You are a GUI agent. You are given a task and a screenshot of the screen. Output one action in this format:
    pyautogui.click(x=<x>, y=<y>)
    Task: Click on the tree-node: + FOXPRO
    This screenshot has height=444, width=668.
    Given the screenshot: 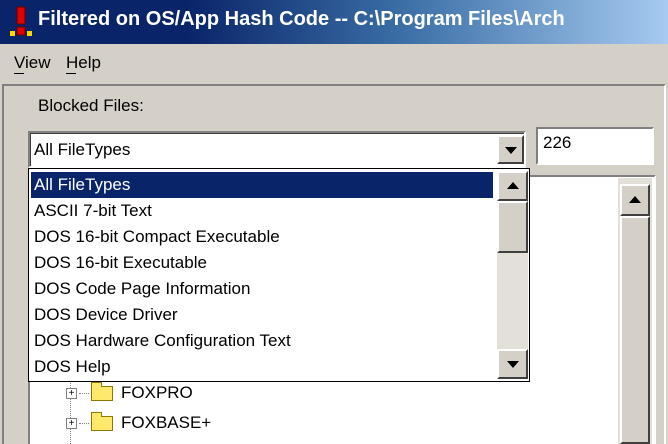 What is the action you would take?
    pyautogui.click(x=129, y=392)
    